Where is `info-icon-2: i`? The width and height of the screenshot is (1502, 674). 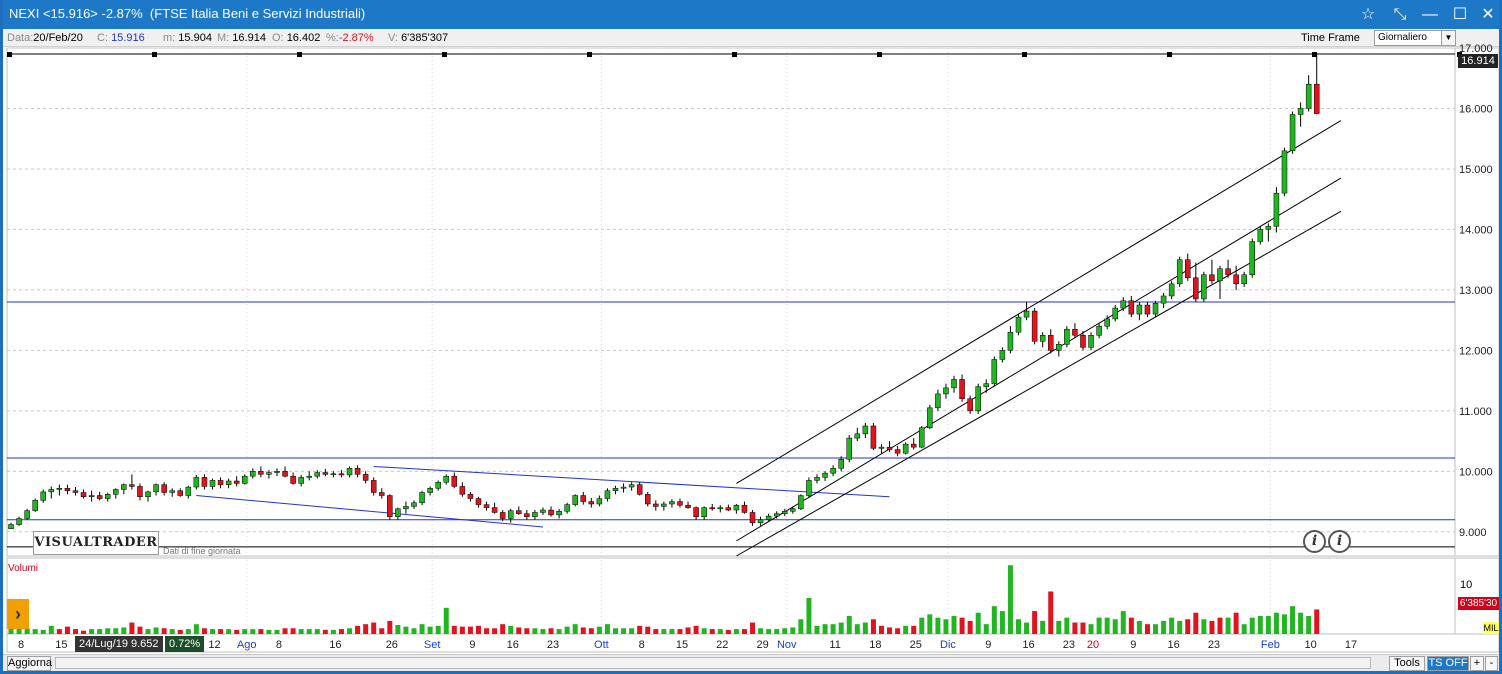 info-icon-2: i is located at coordinates (1339, 541).